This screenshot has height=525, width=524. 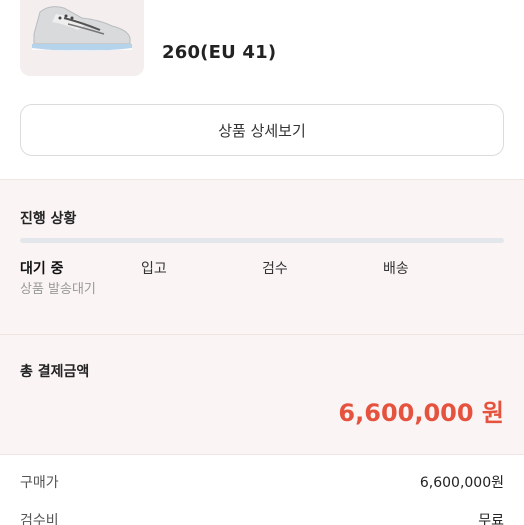 I want to click on row-value: 무료, so click(x=491, y=519).